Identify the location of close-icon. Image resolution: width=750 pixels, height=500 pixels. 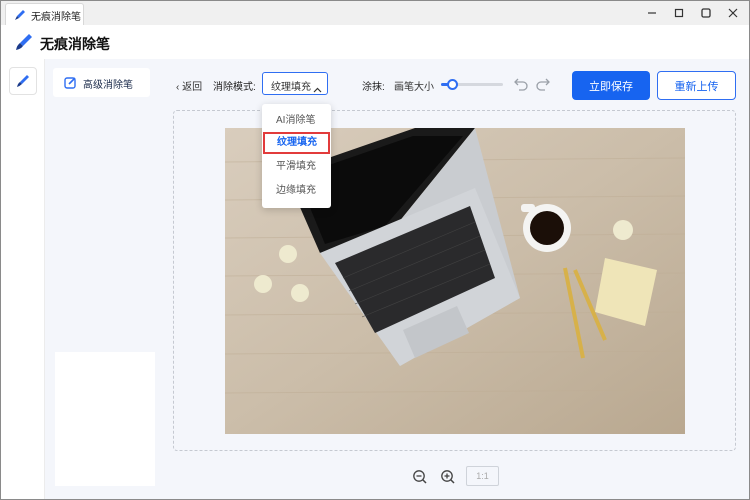
(733, 13).